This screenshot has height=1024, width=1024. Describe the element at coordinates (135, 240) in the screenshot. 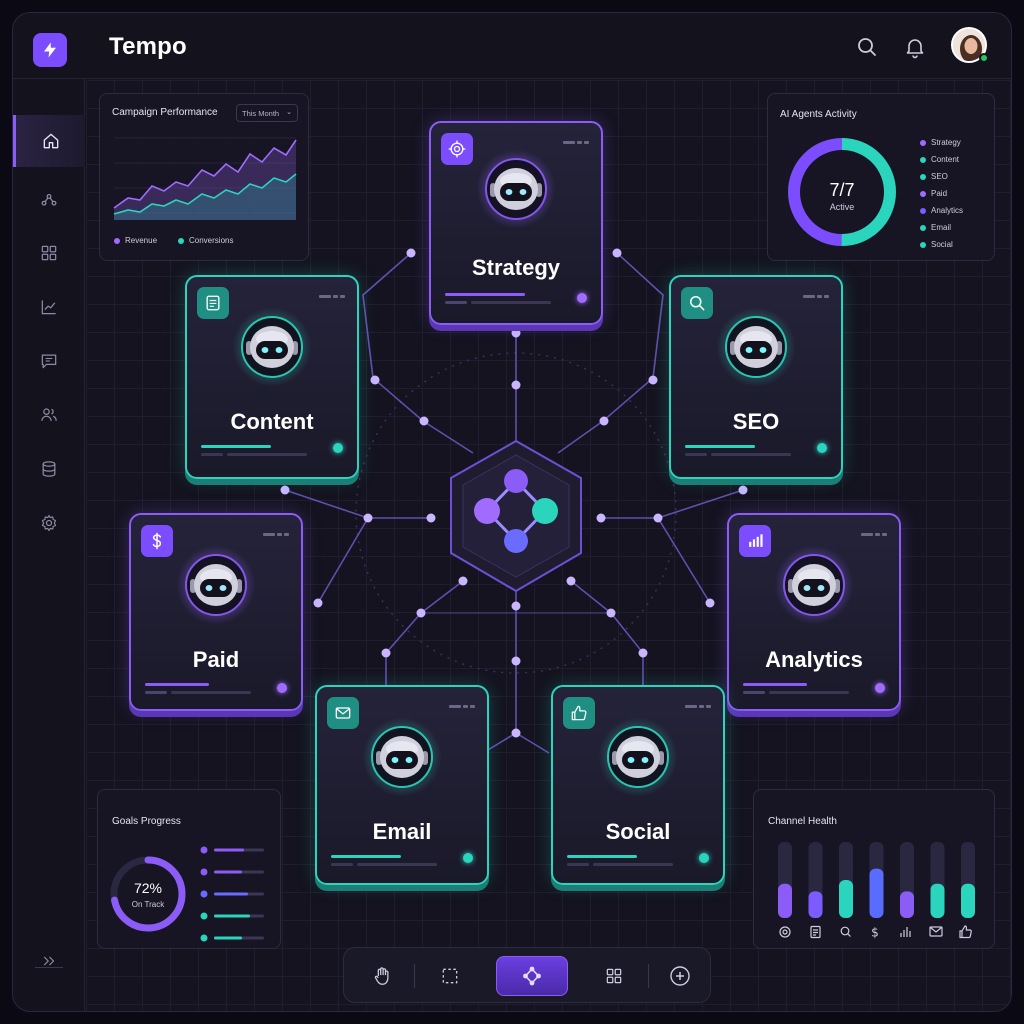

I see `legend-revenue: Revenue` at that location.